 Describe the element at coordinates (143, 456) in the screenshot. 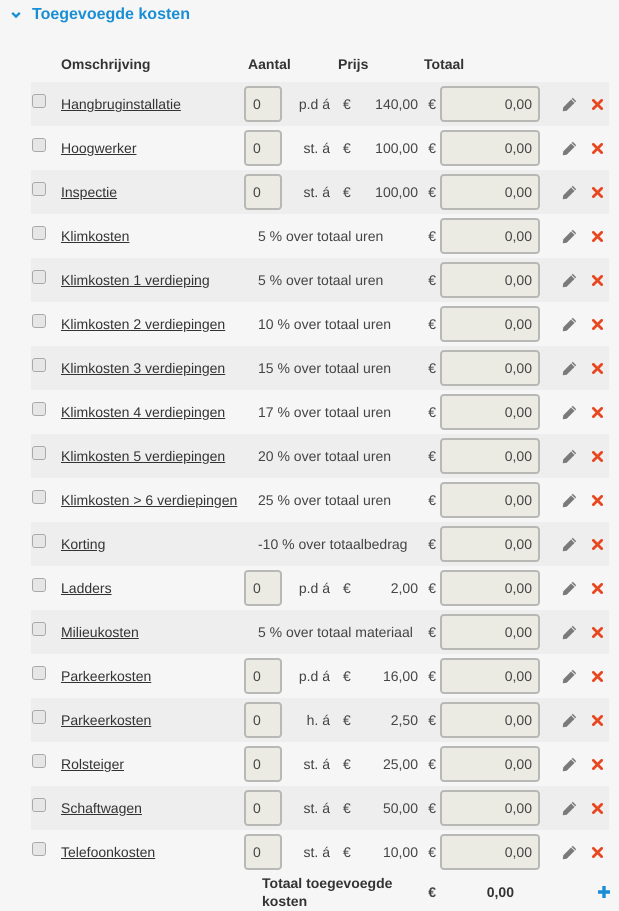

I see `item-link: Klimkosten 5 verdiepingen` at that location.